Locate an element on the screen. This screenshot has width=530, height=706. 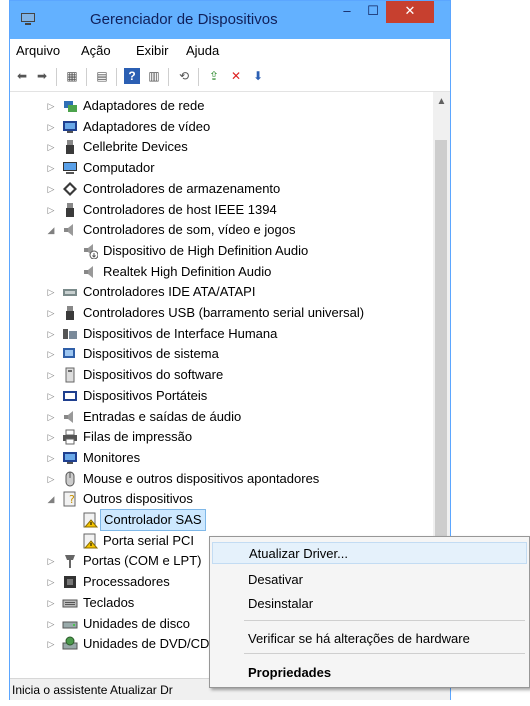
properties-icon: ▤ is located at coordinates (102, 76).